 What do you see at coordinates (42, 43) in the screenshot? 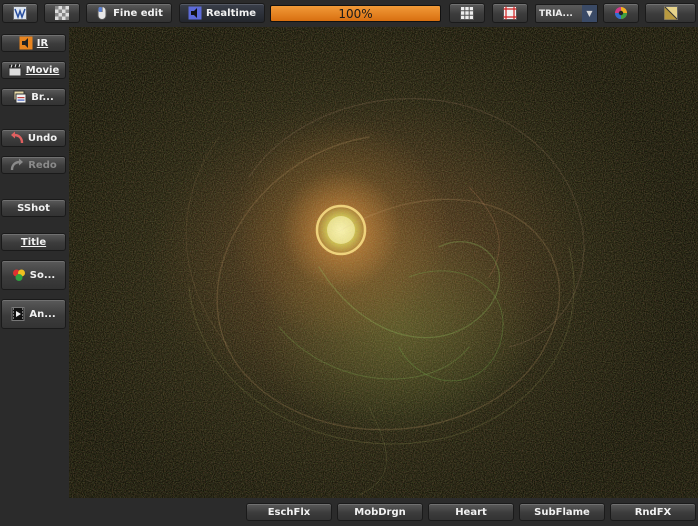
I see `ir-label: IR` at bounding box center [42, 43].